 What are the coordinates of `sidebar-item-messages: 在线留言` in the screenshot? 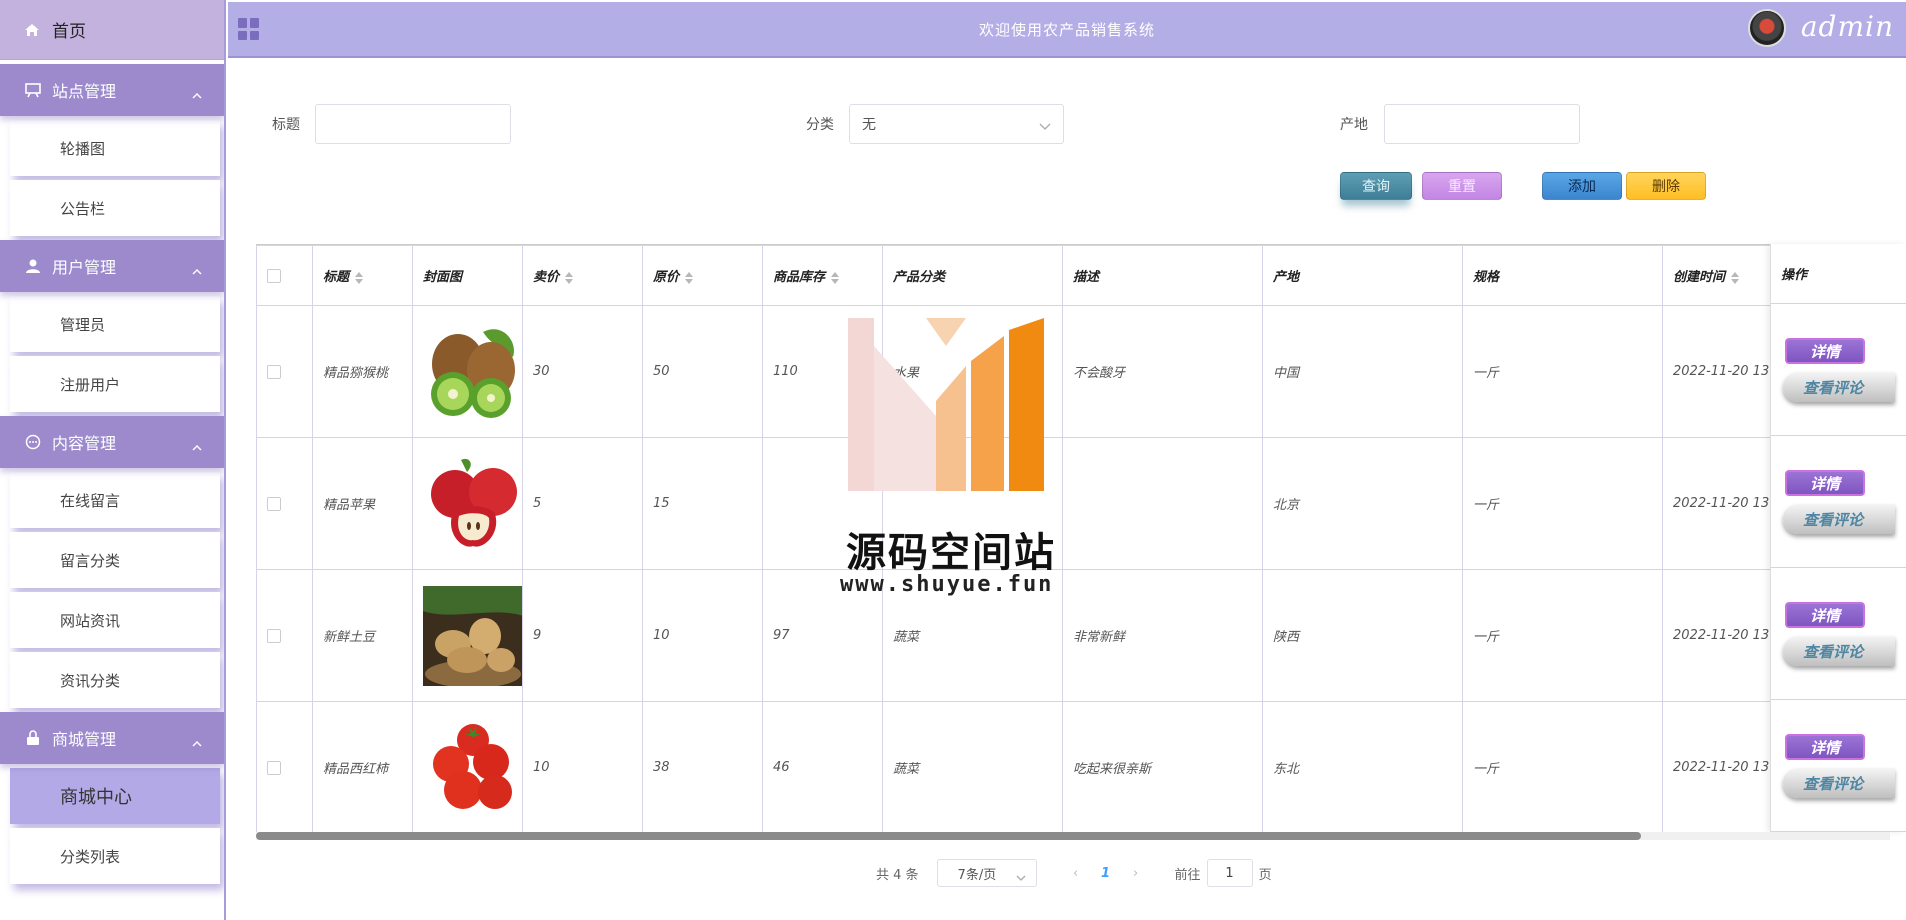 It's located at (115, 500).